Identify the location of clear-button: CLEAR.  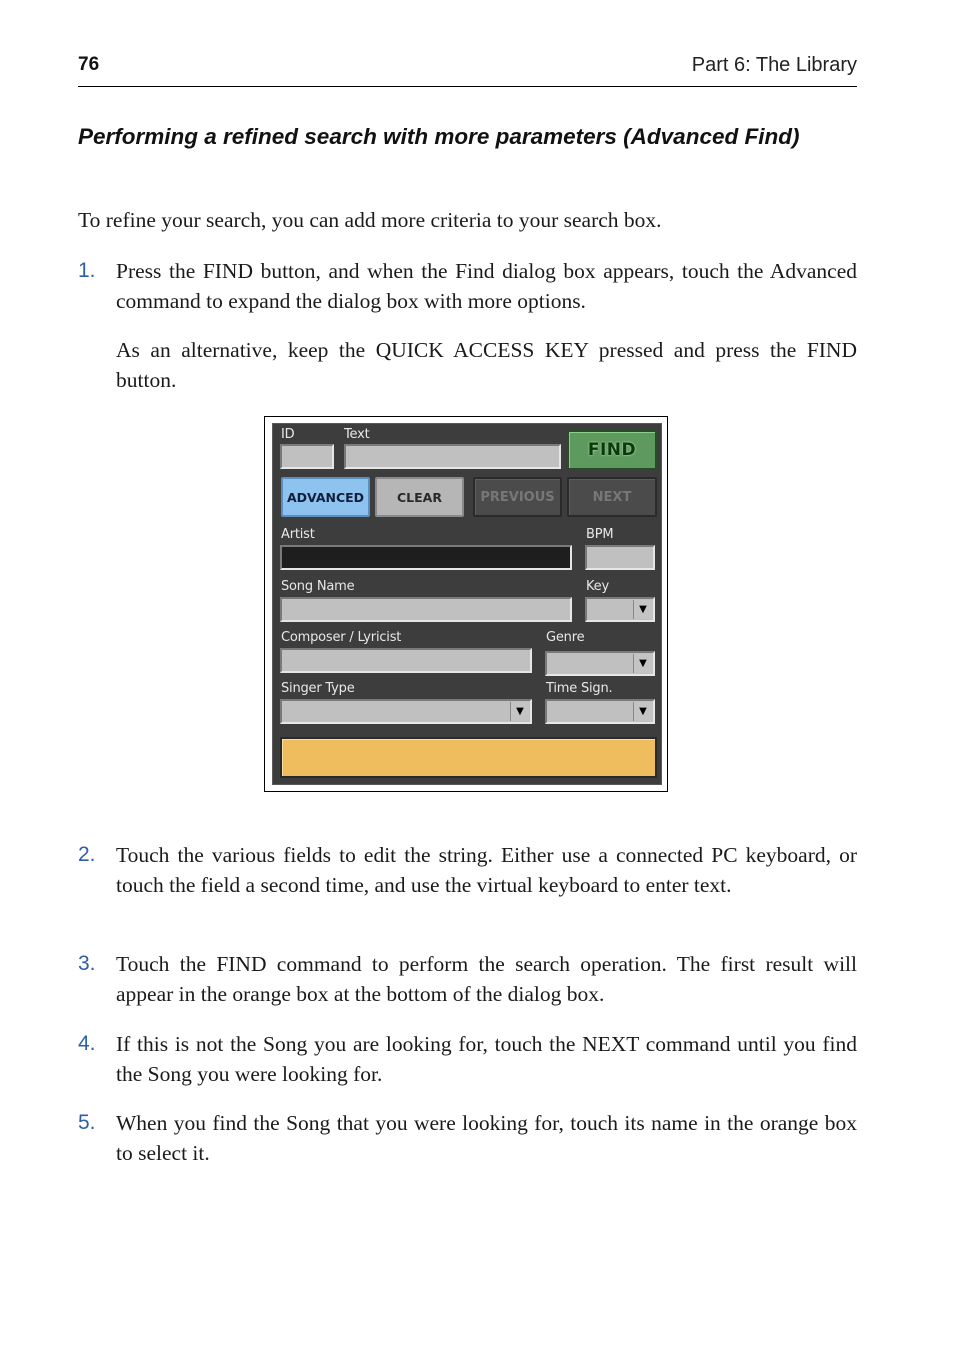
(419, 497).